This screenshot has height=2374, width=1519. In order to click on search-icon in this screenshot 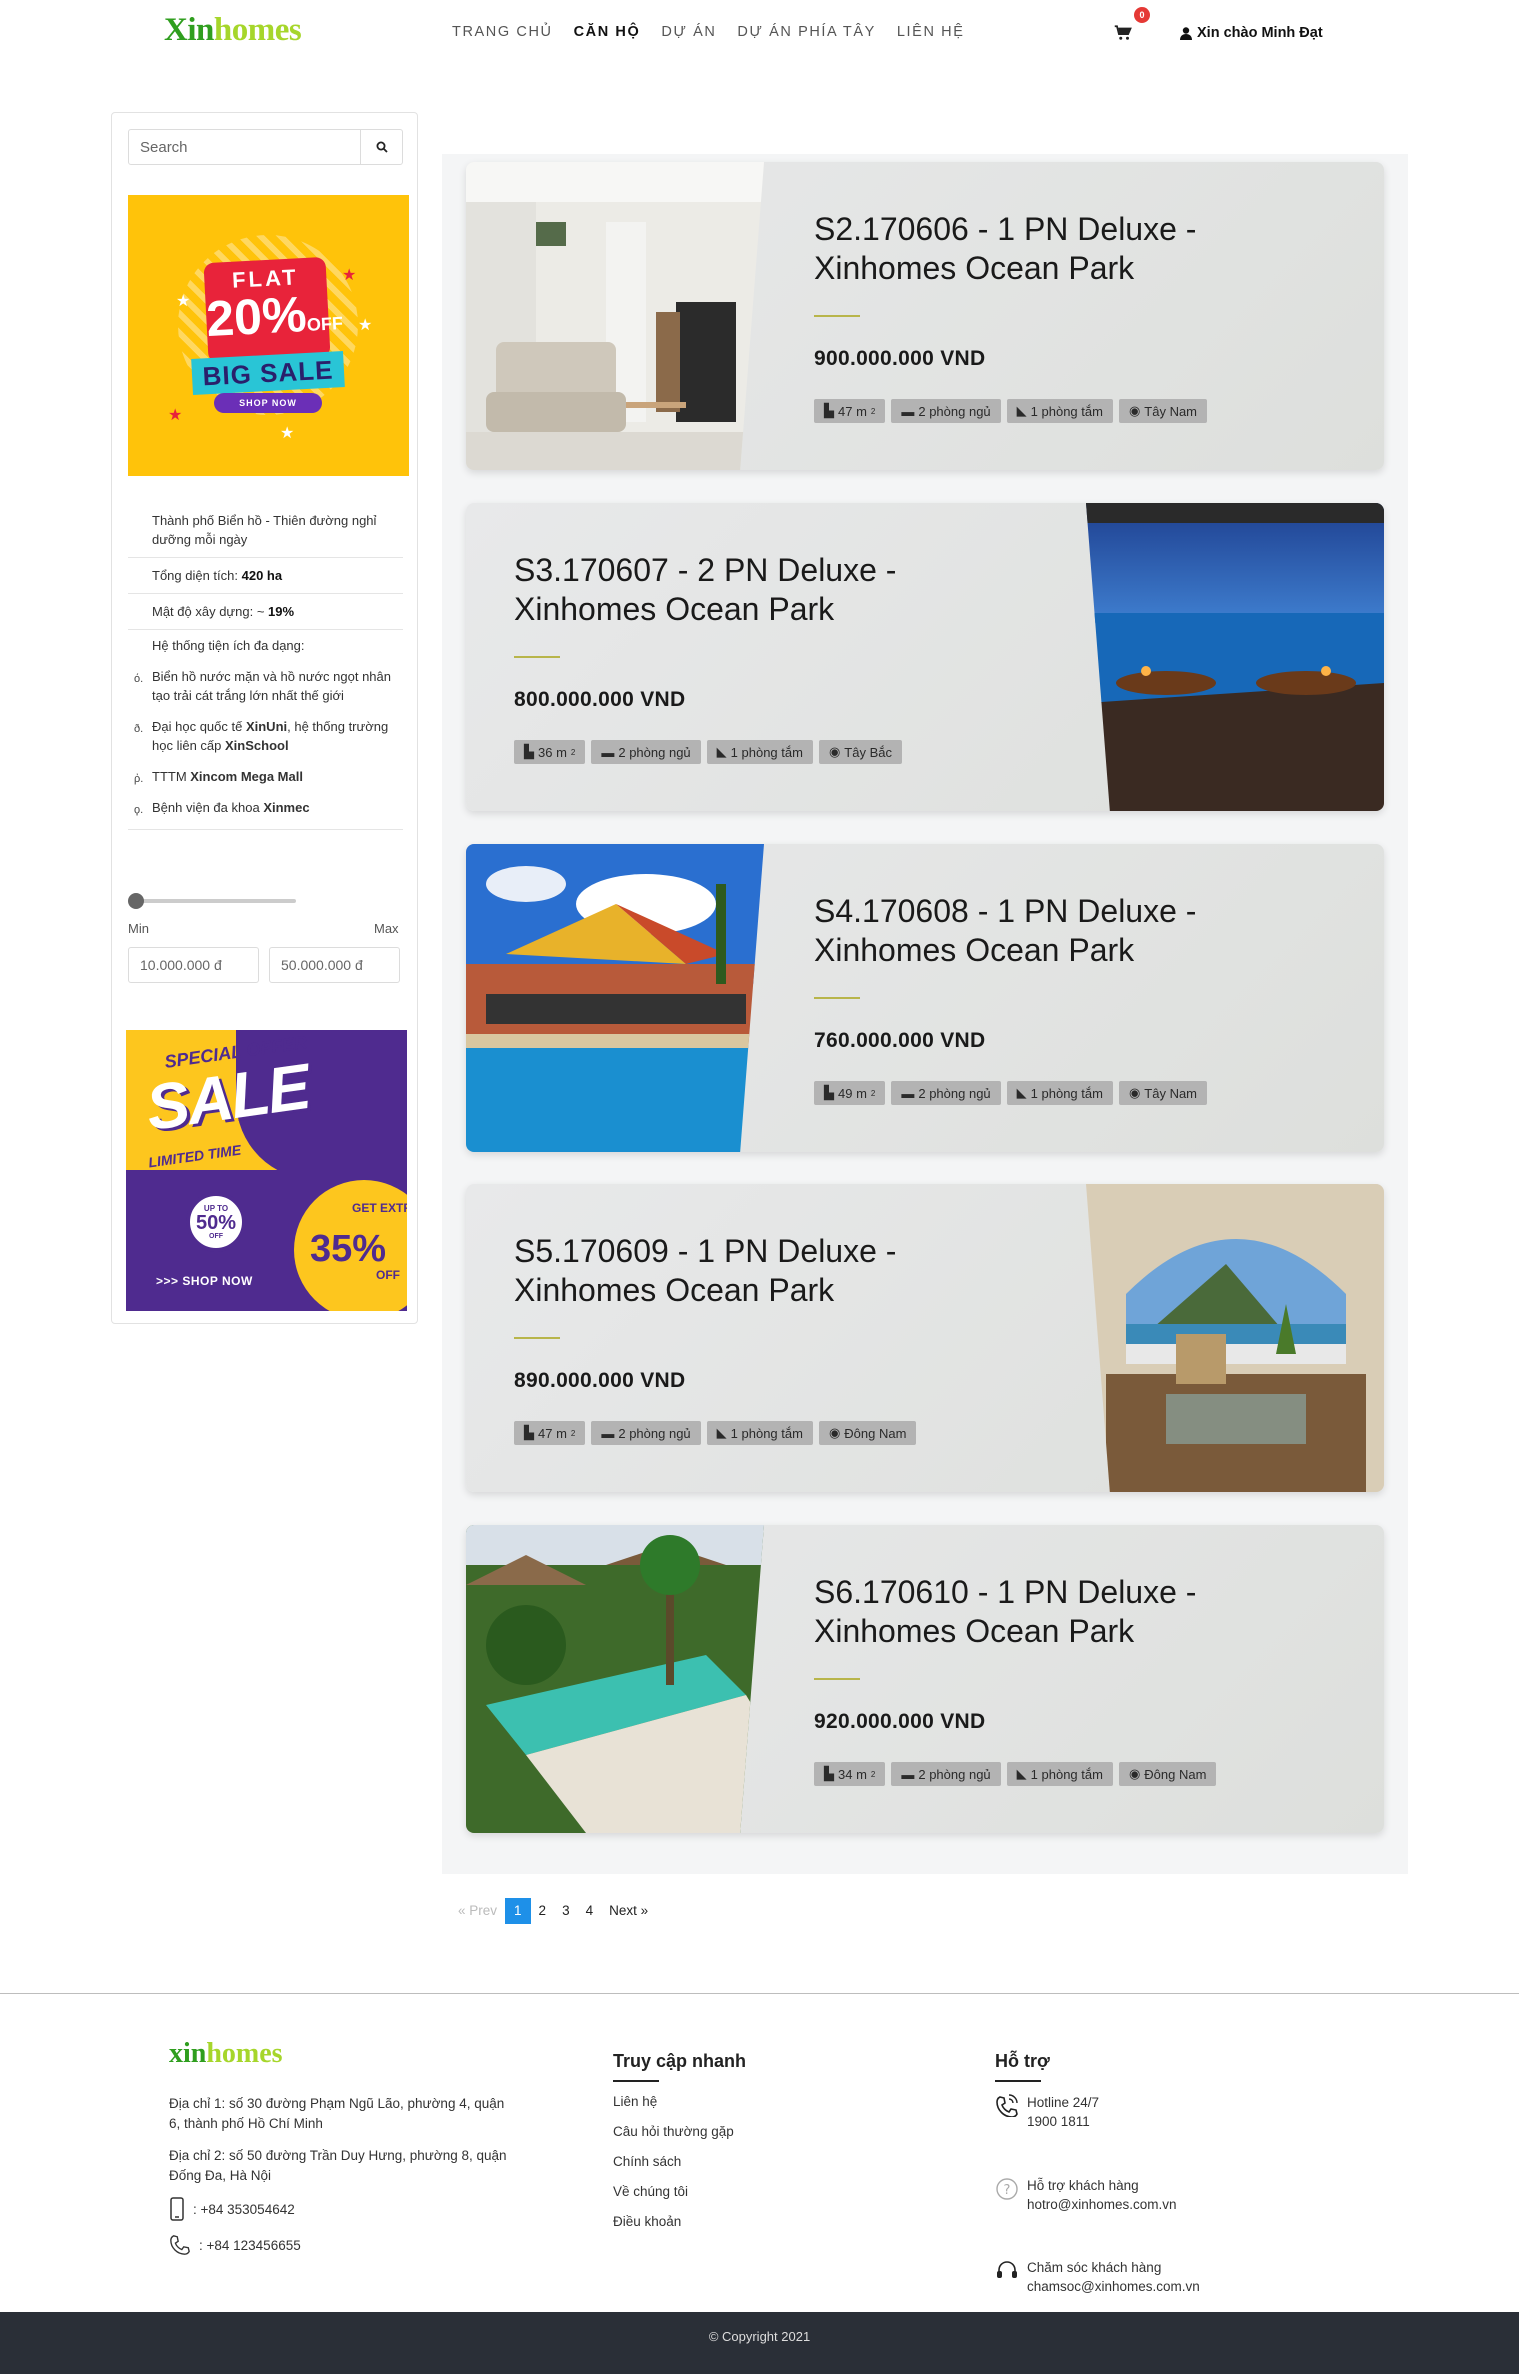, I will do `click(382, 147)`.